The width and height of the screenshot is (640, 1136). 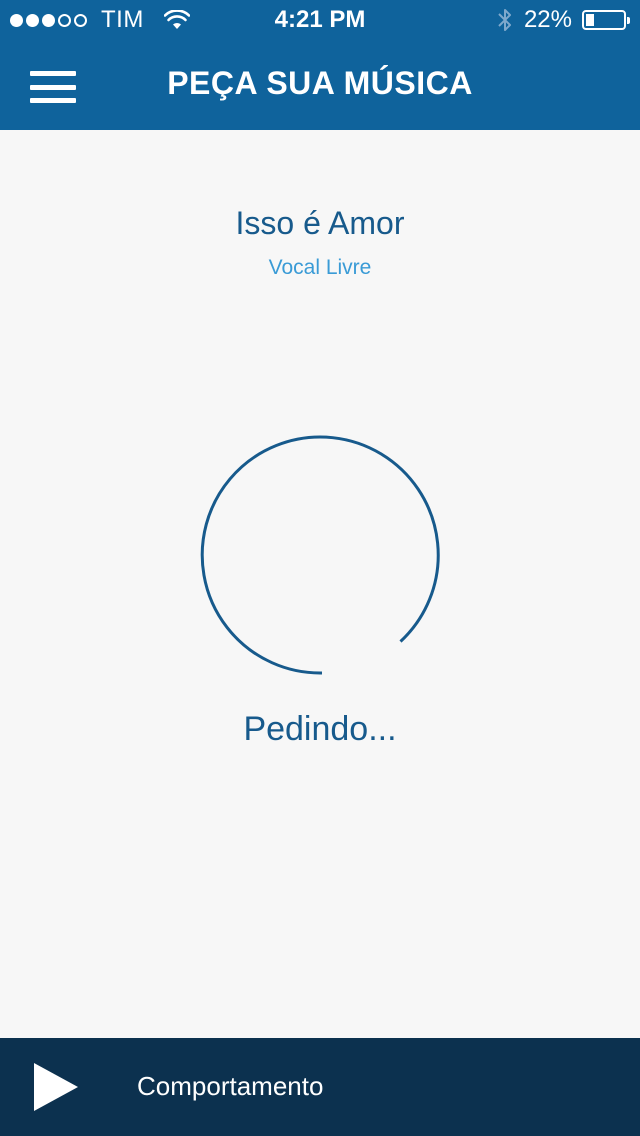 I want to click on song-title: Isso é Amor, so click(x=320, y=223).